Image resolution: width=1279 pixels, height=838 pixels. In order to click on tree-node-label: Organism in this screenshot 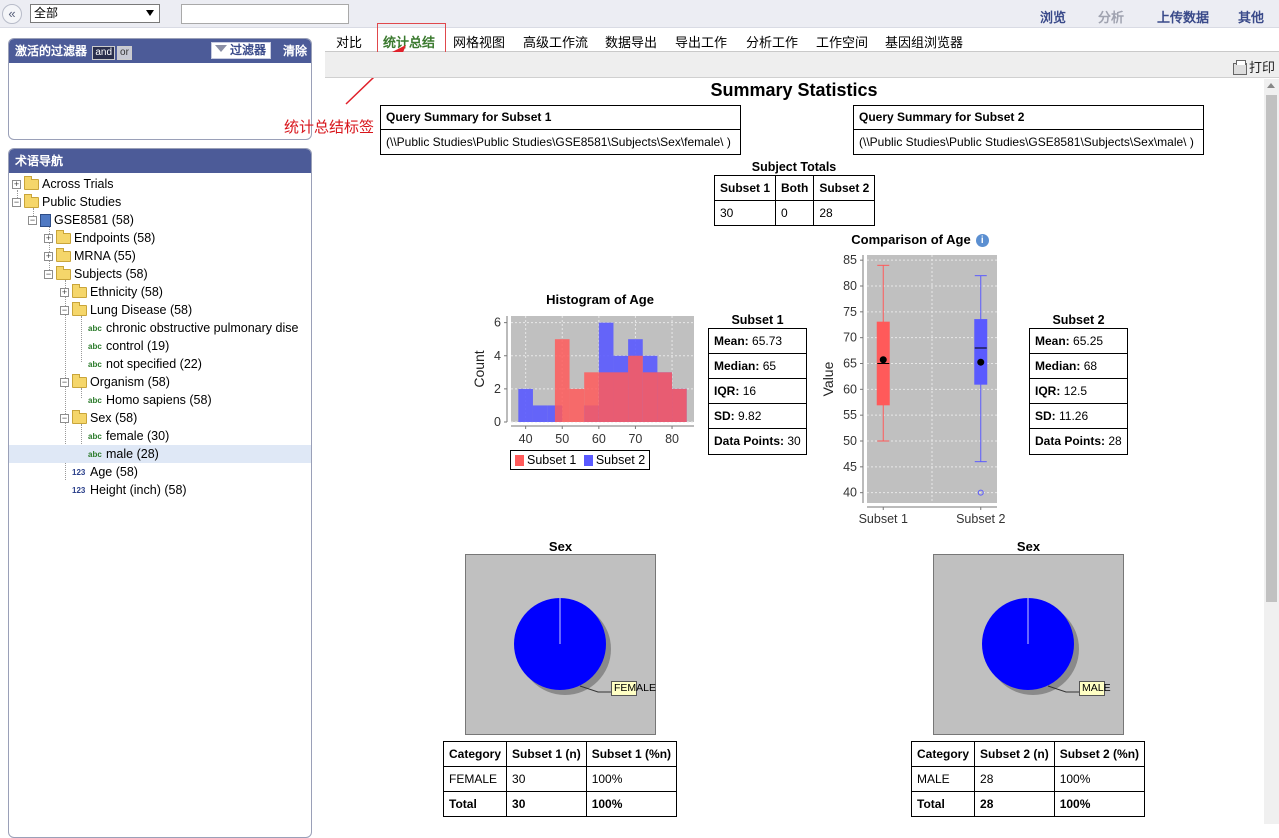, I will do `click(117, 382)`.